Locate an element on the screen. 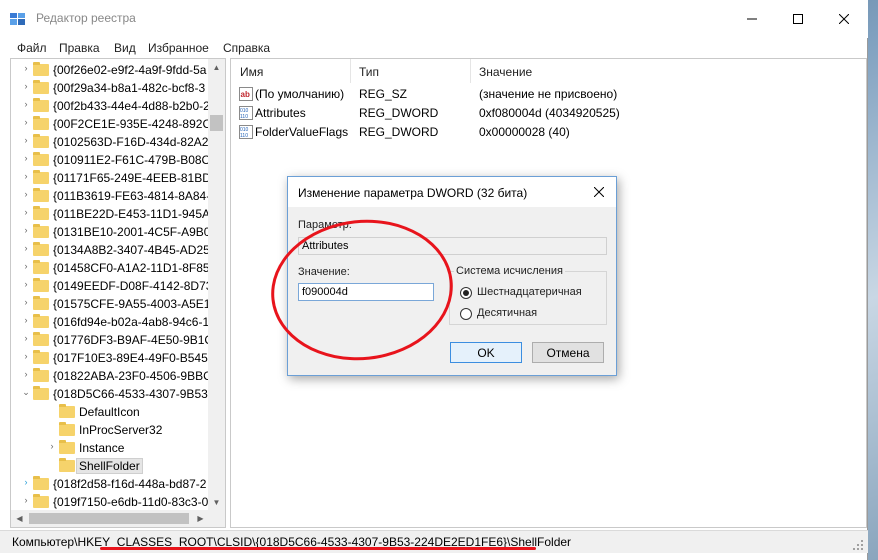 This screenshot has width=878, height=560. dialog-close-button is located at coordinates (599, 192).